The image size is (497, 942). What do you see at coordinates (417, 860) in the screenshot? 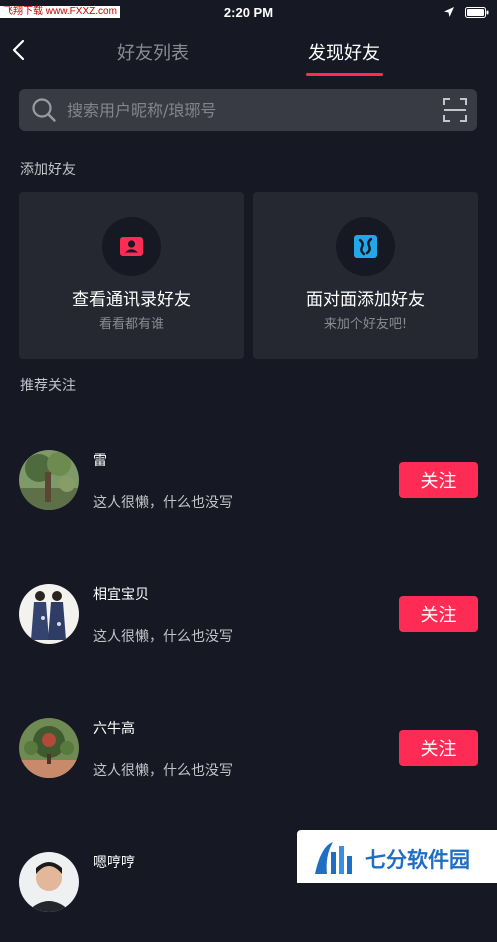
I see `brand-text: 七分软件园` at bounding box center [417, 860].